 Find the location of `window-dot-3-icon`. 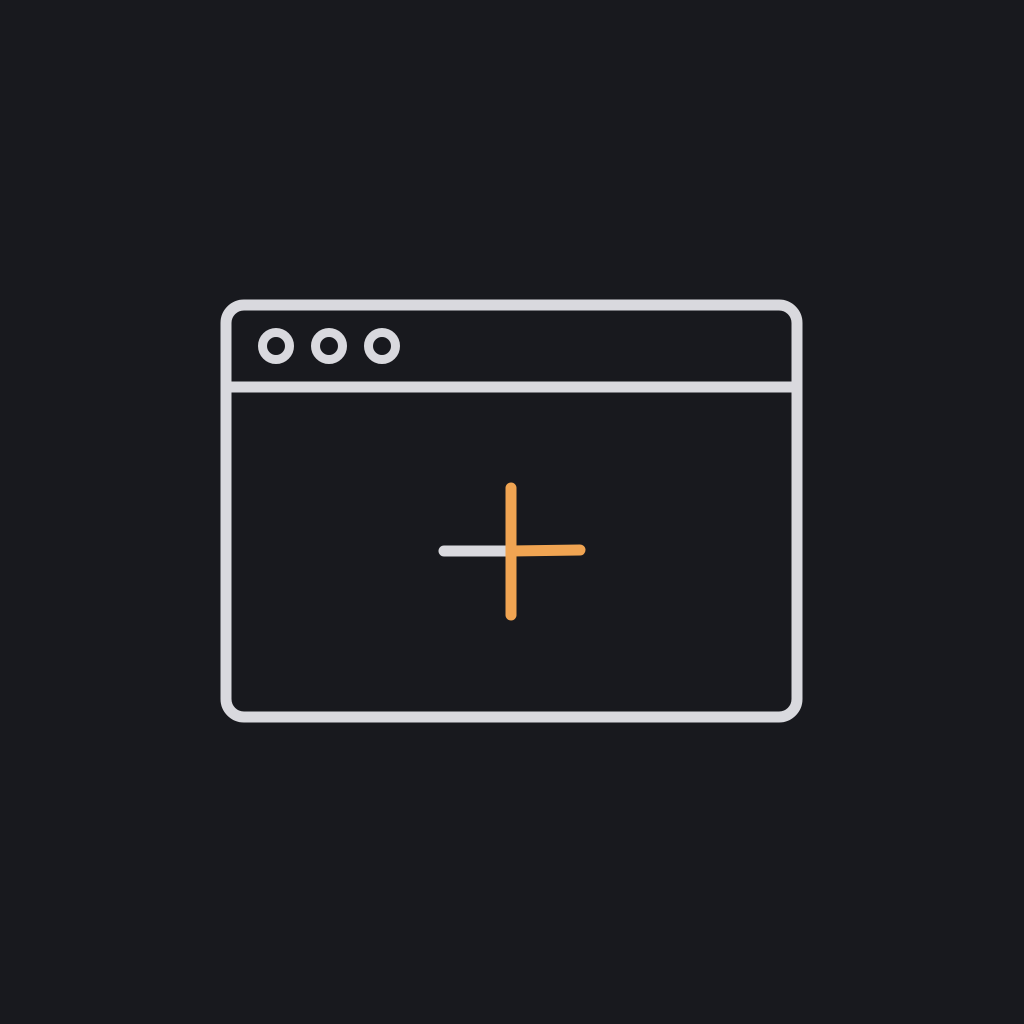

window-dot-3-icon is located at coordinates (382, 346).